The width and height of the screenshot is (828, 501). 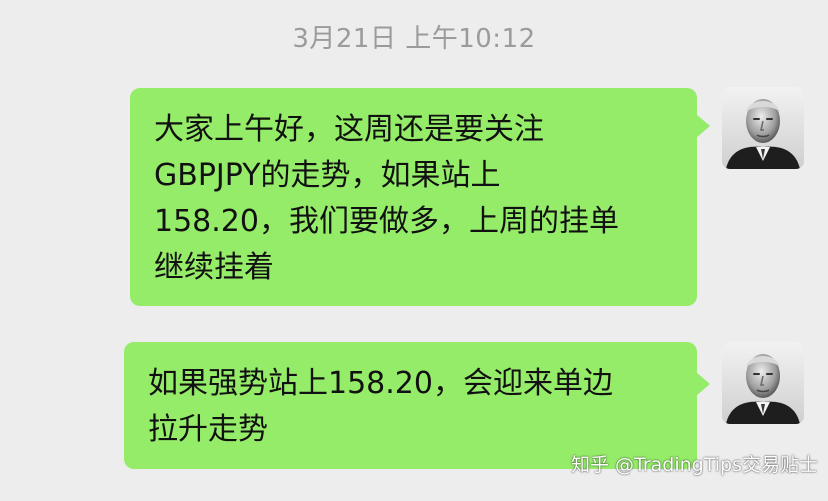 I want to click on message-text-line: 158.20，我们要做多，上周的挂单, so click(x=386, y=221).